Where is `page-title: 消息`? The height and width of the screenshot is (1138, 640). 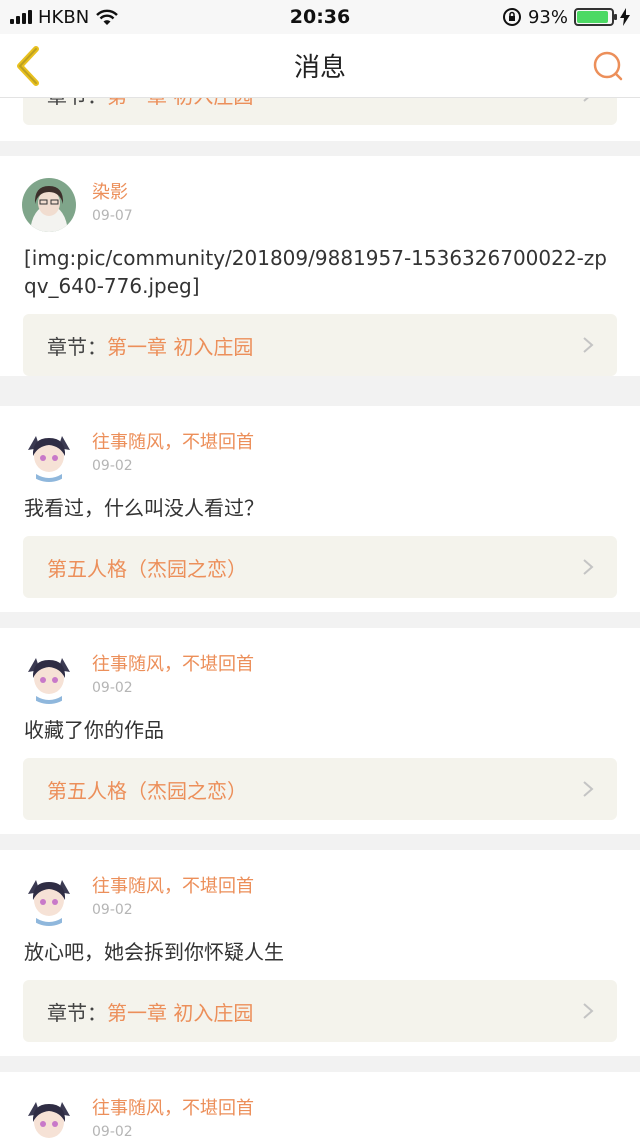
page-title: 消息 is located at coordinates (319, 68).